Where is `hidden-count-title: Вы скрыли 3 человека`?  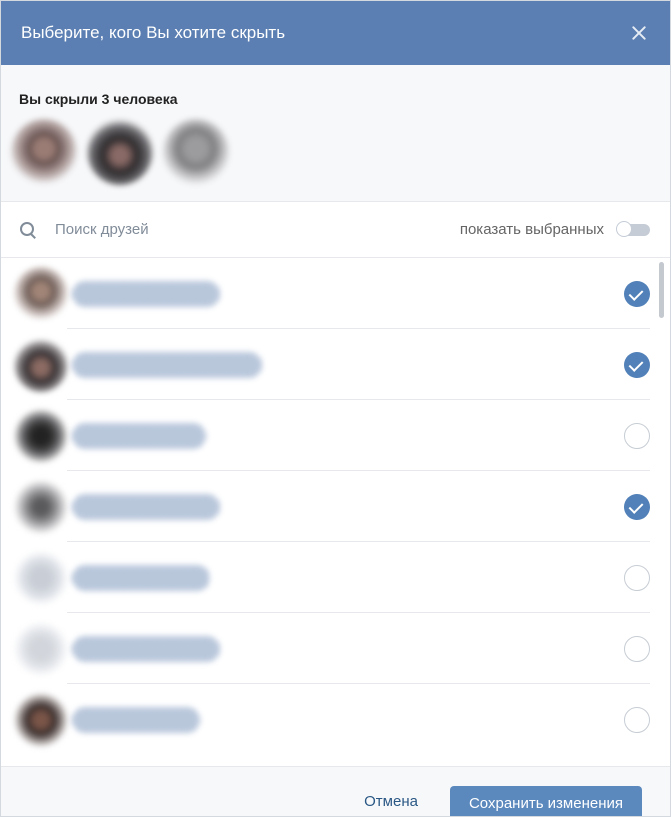
hidden-count-title: Вы скрыли 3 человека is located at coordinates (98, 99).